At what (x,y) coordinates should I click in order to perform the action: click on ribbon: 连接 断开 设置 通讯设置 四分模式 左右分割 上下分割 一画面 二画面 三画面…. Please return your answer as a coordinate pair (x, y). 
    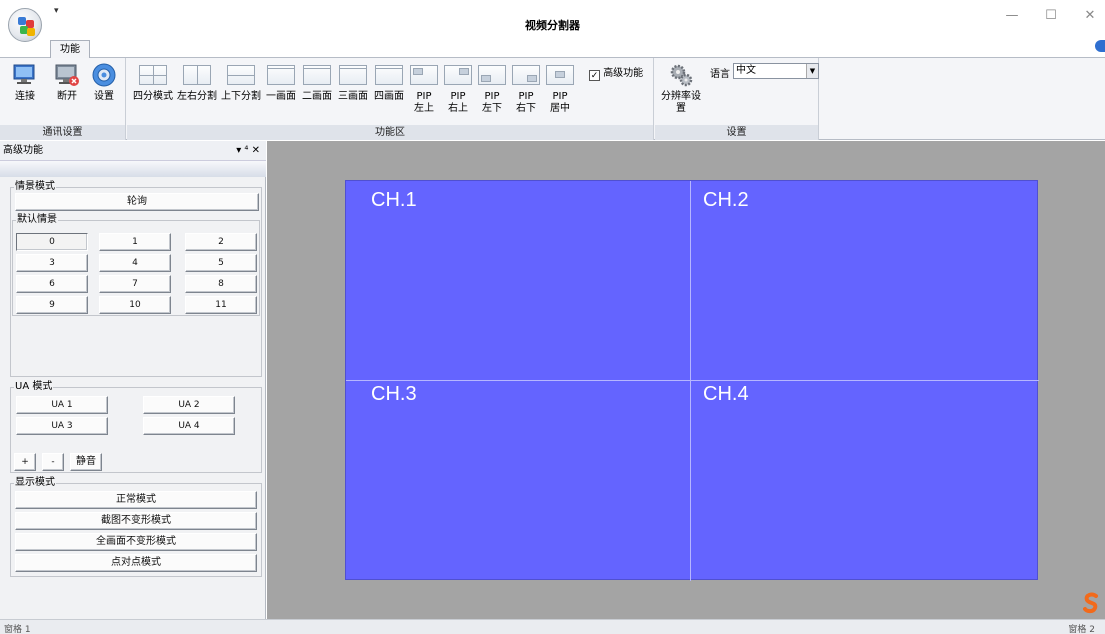
    Looking at the image, I should click on (552, 99).